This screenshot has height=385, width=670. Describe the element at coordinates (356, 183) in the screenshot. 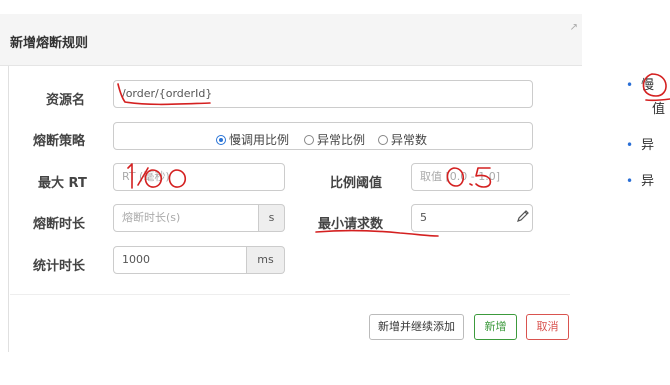

I see `ratio-threshold-label: 比例阈值` at that location.